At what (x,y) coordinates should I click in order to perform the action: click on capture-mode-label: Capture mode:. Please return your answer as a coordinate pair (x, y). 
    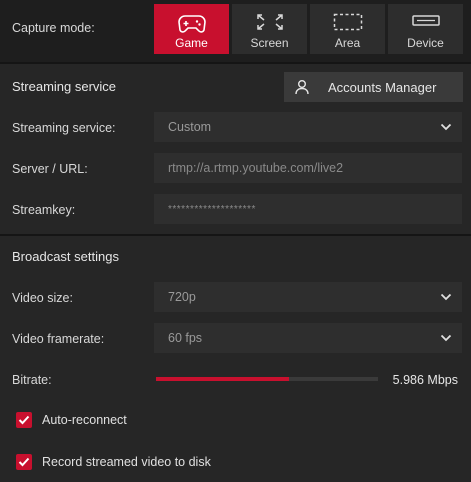
    Looking at the image, I should click on (53, 28).